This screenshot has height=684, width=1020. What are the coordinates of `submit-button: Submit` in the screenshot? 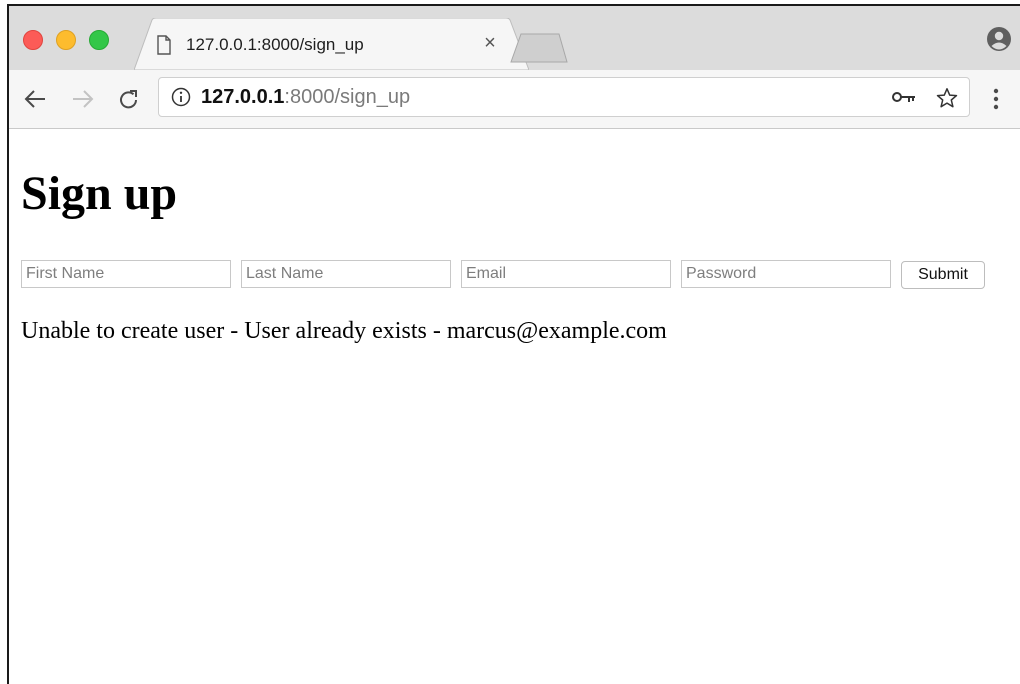 It's located at (943, 275).